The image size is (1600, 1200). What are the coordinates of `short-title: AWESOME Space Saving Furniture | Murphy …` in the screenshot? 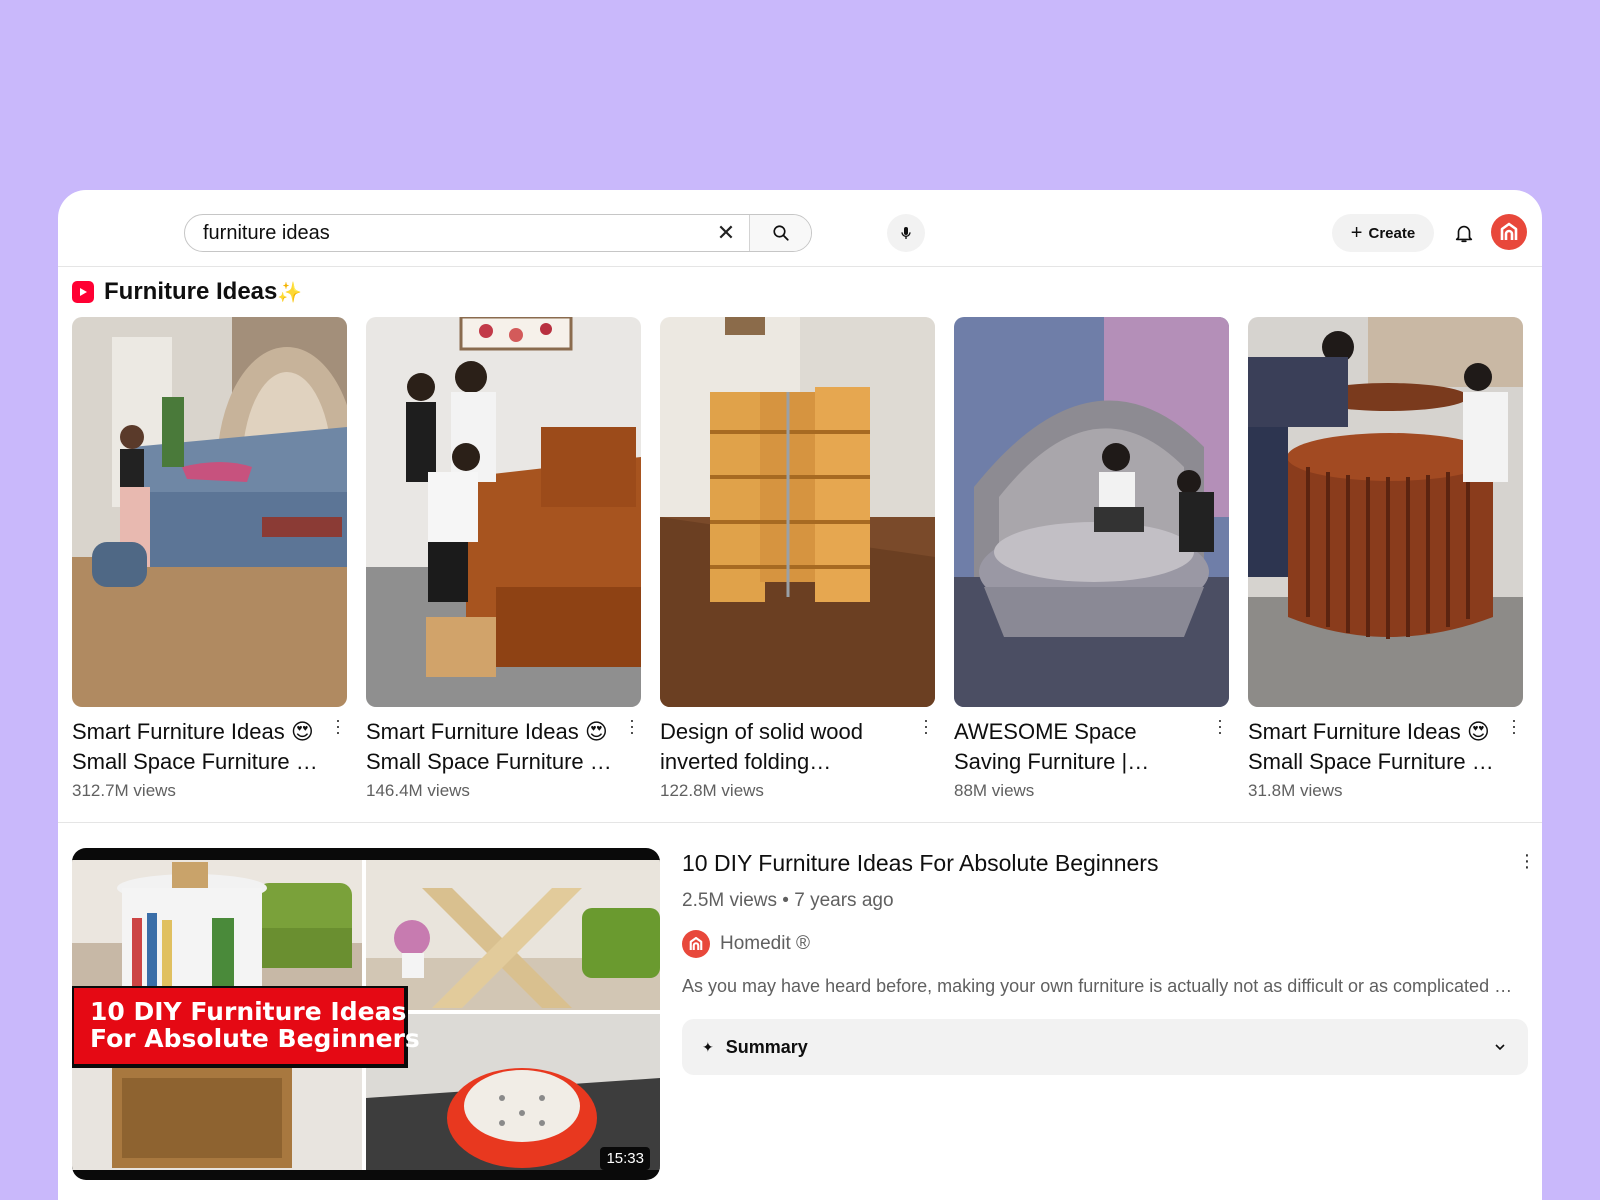 It's located at (1079, 747).